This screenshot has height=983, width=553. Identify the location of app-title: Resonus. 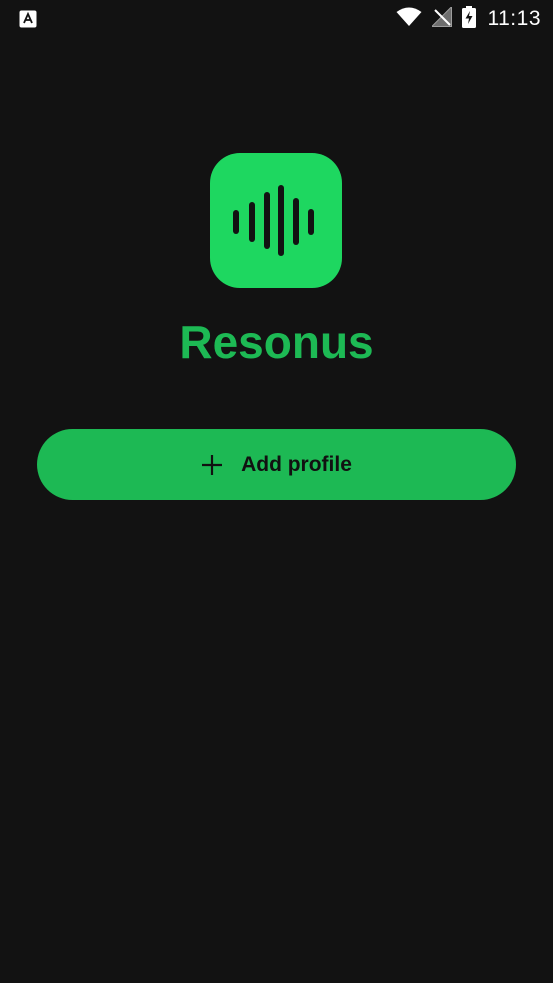
(276, 342).